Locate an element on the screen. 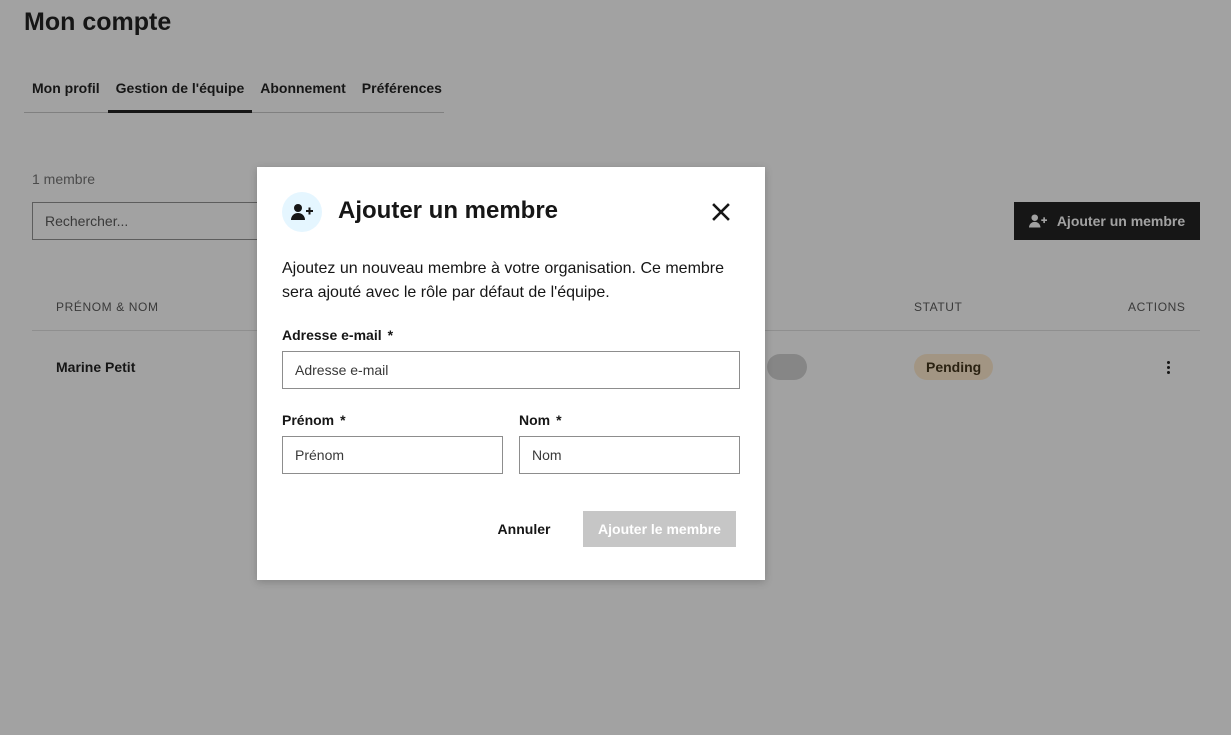 The image size is (1231, 735). cancel-button: Annuler is located at coordinates (524, 529).